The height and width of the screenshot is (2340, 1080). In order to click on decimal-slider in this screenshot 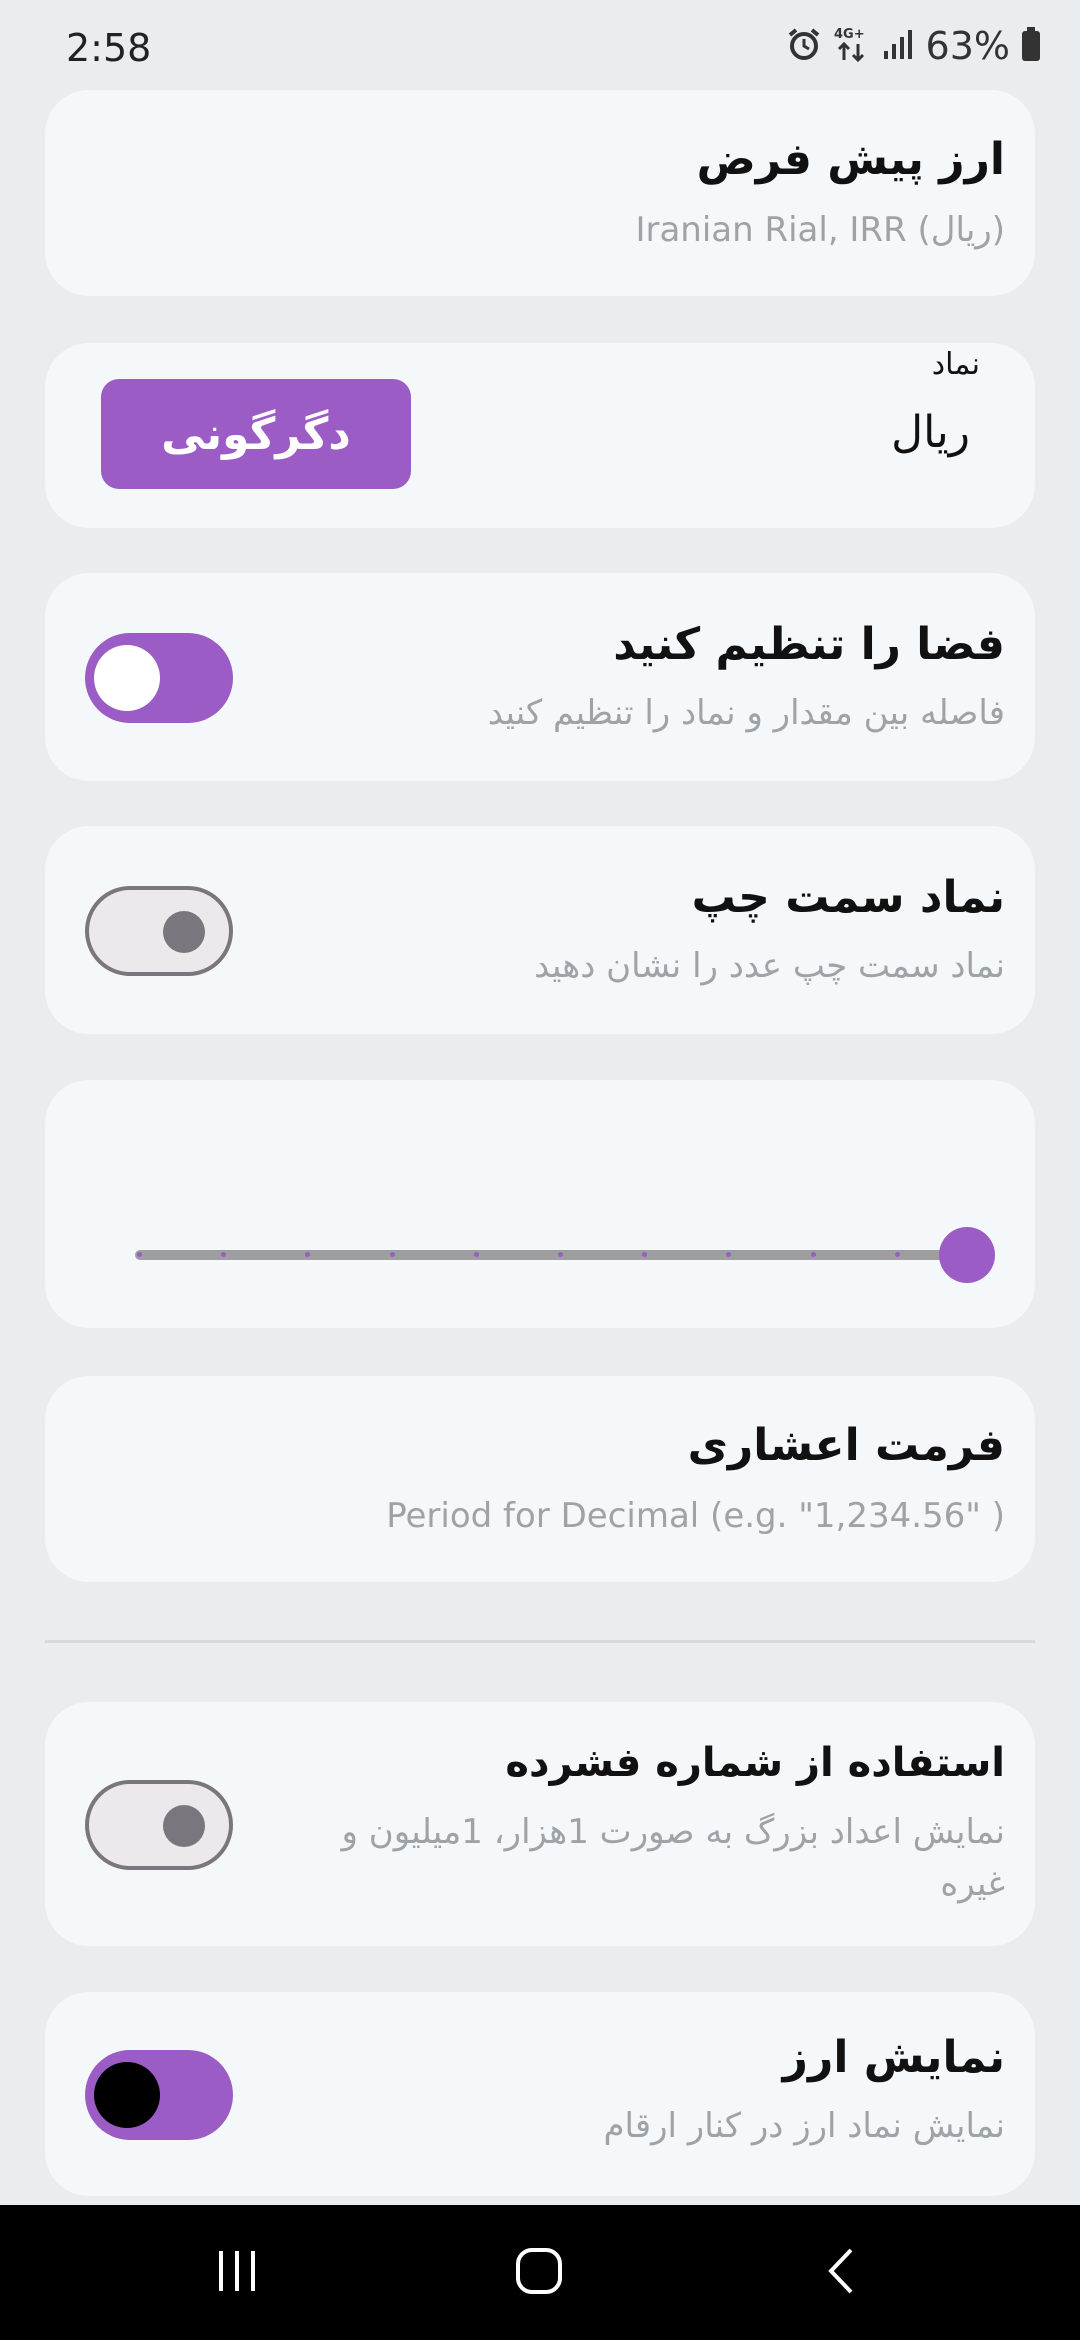, I will do `click(565, 1254)`.